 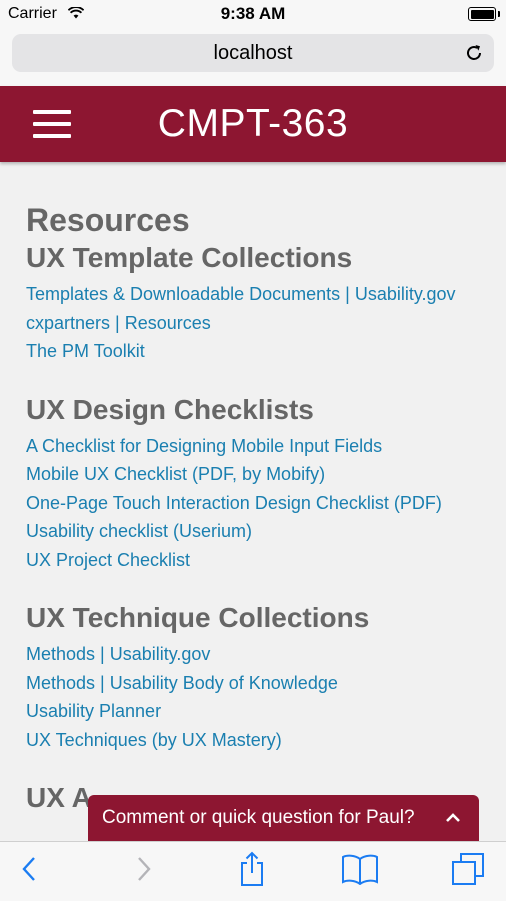 I want to click on resource-link: UX Techniques (by UX Mastery), so click(x=261, y=740).